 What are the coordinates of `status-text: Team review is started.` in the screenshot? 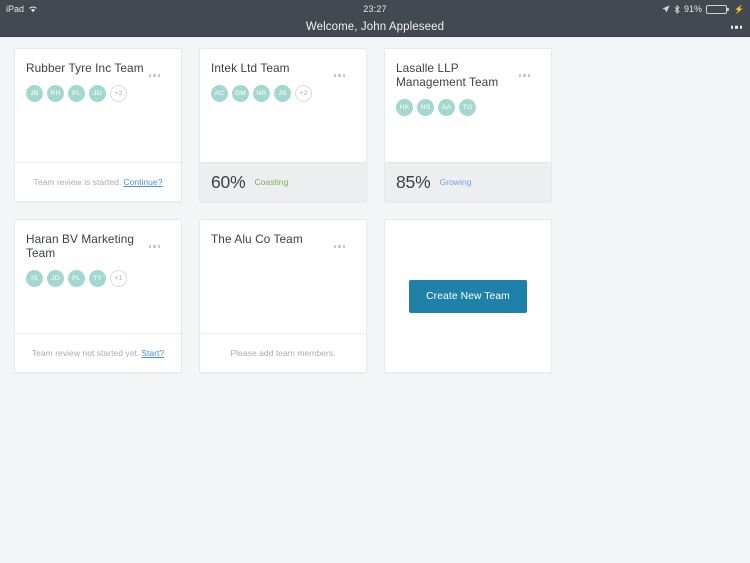 It's located at (77, 182).